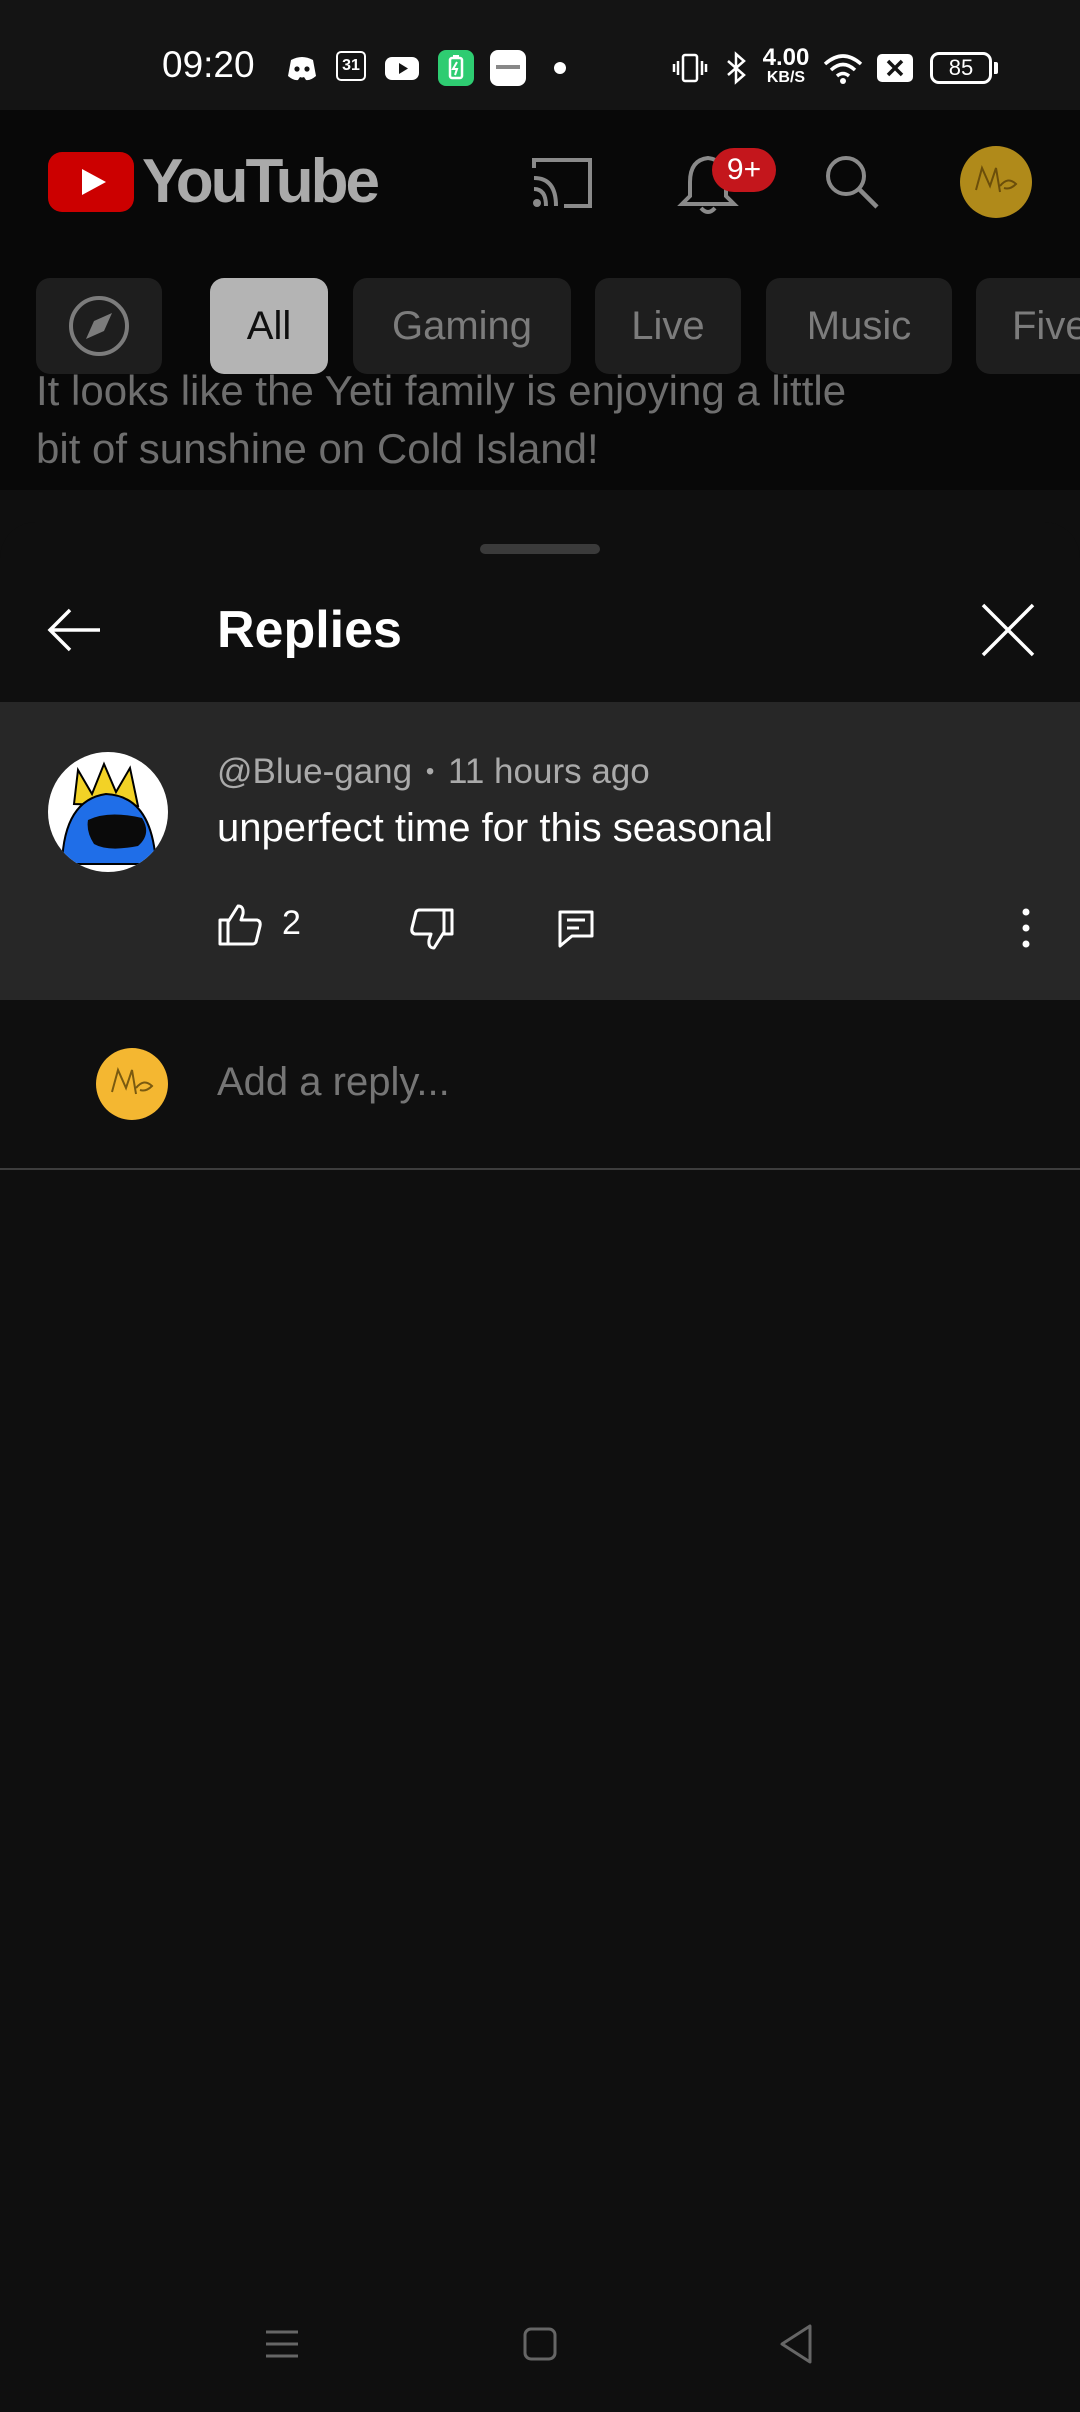 This screenshot has height=2412, width=1080. I want to click on notification-badge: 9+, so click(744, 170).